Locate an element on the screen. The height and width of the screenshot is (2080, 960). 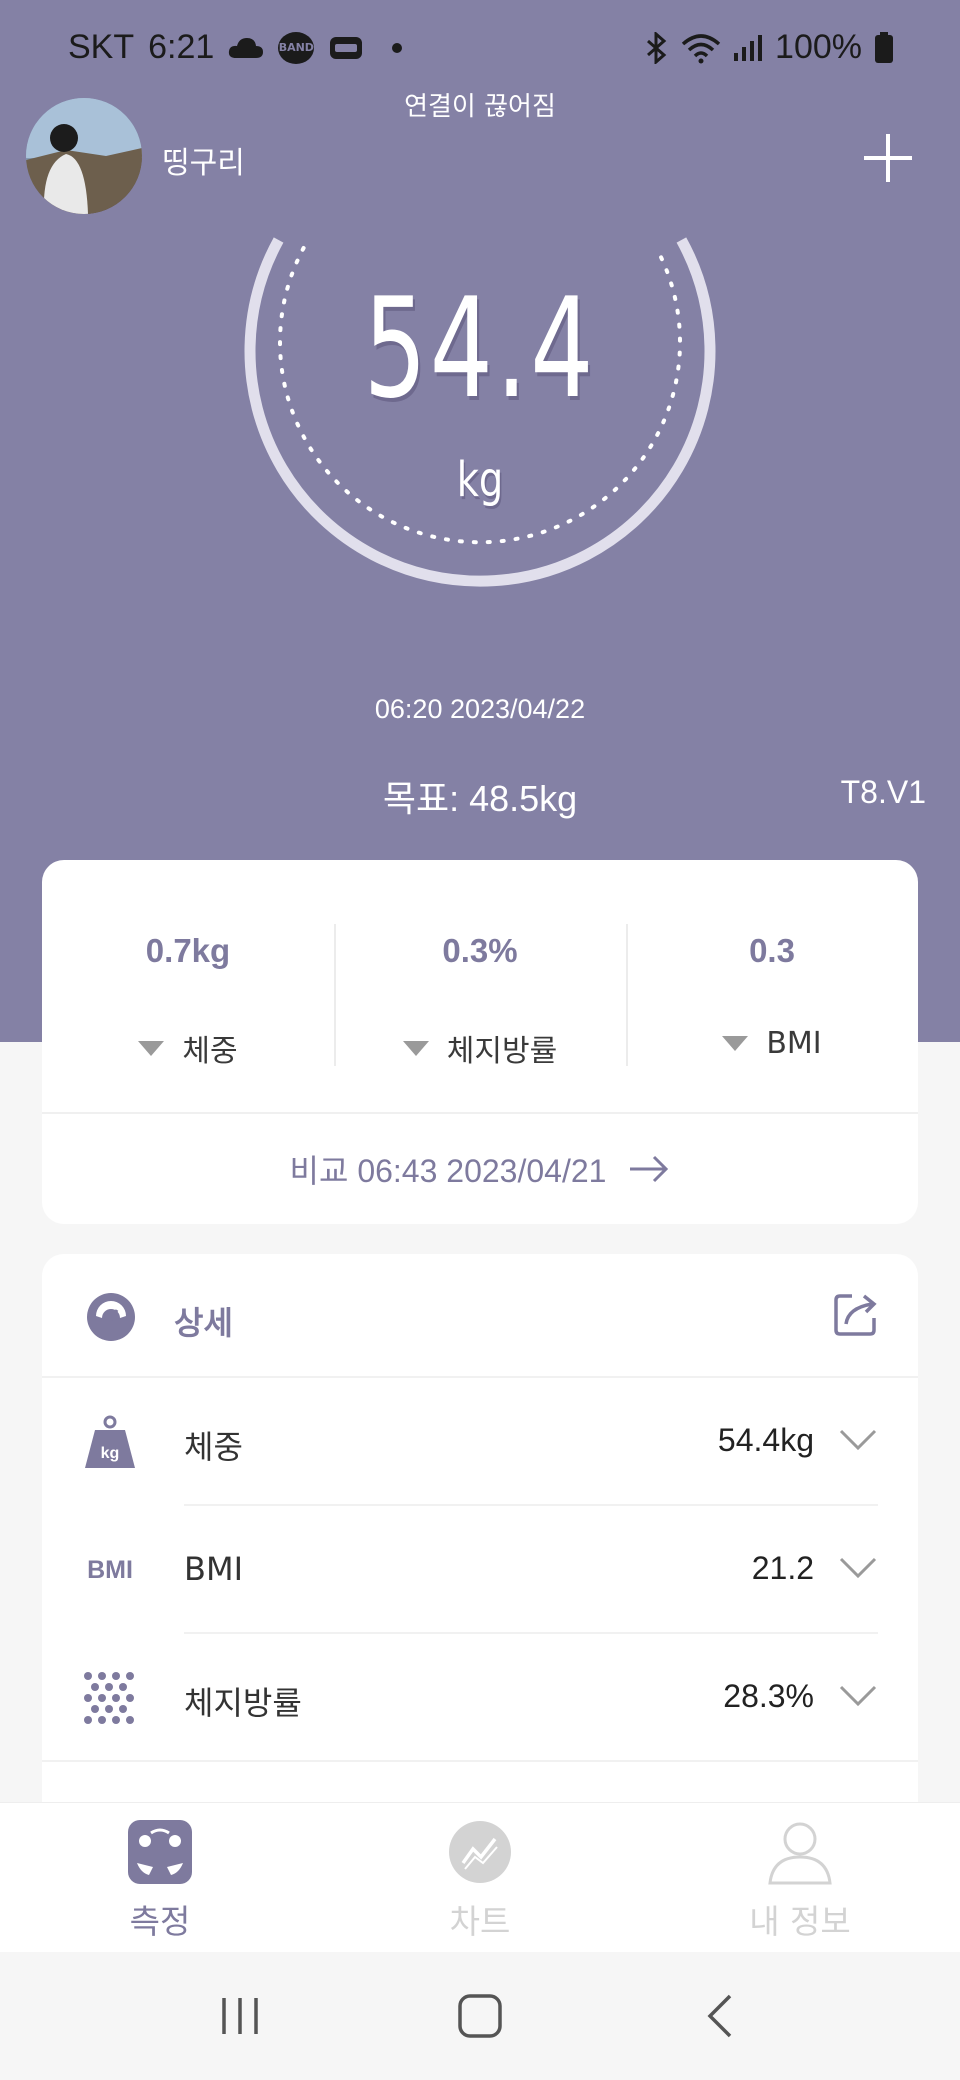
gauge-icon is located at coordinates (111, 1317).